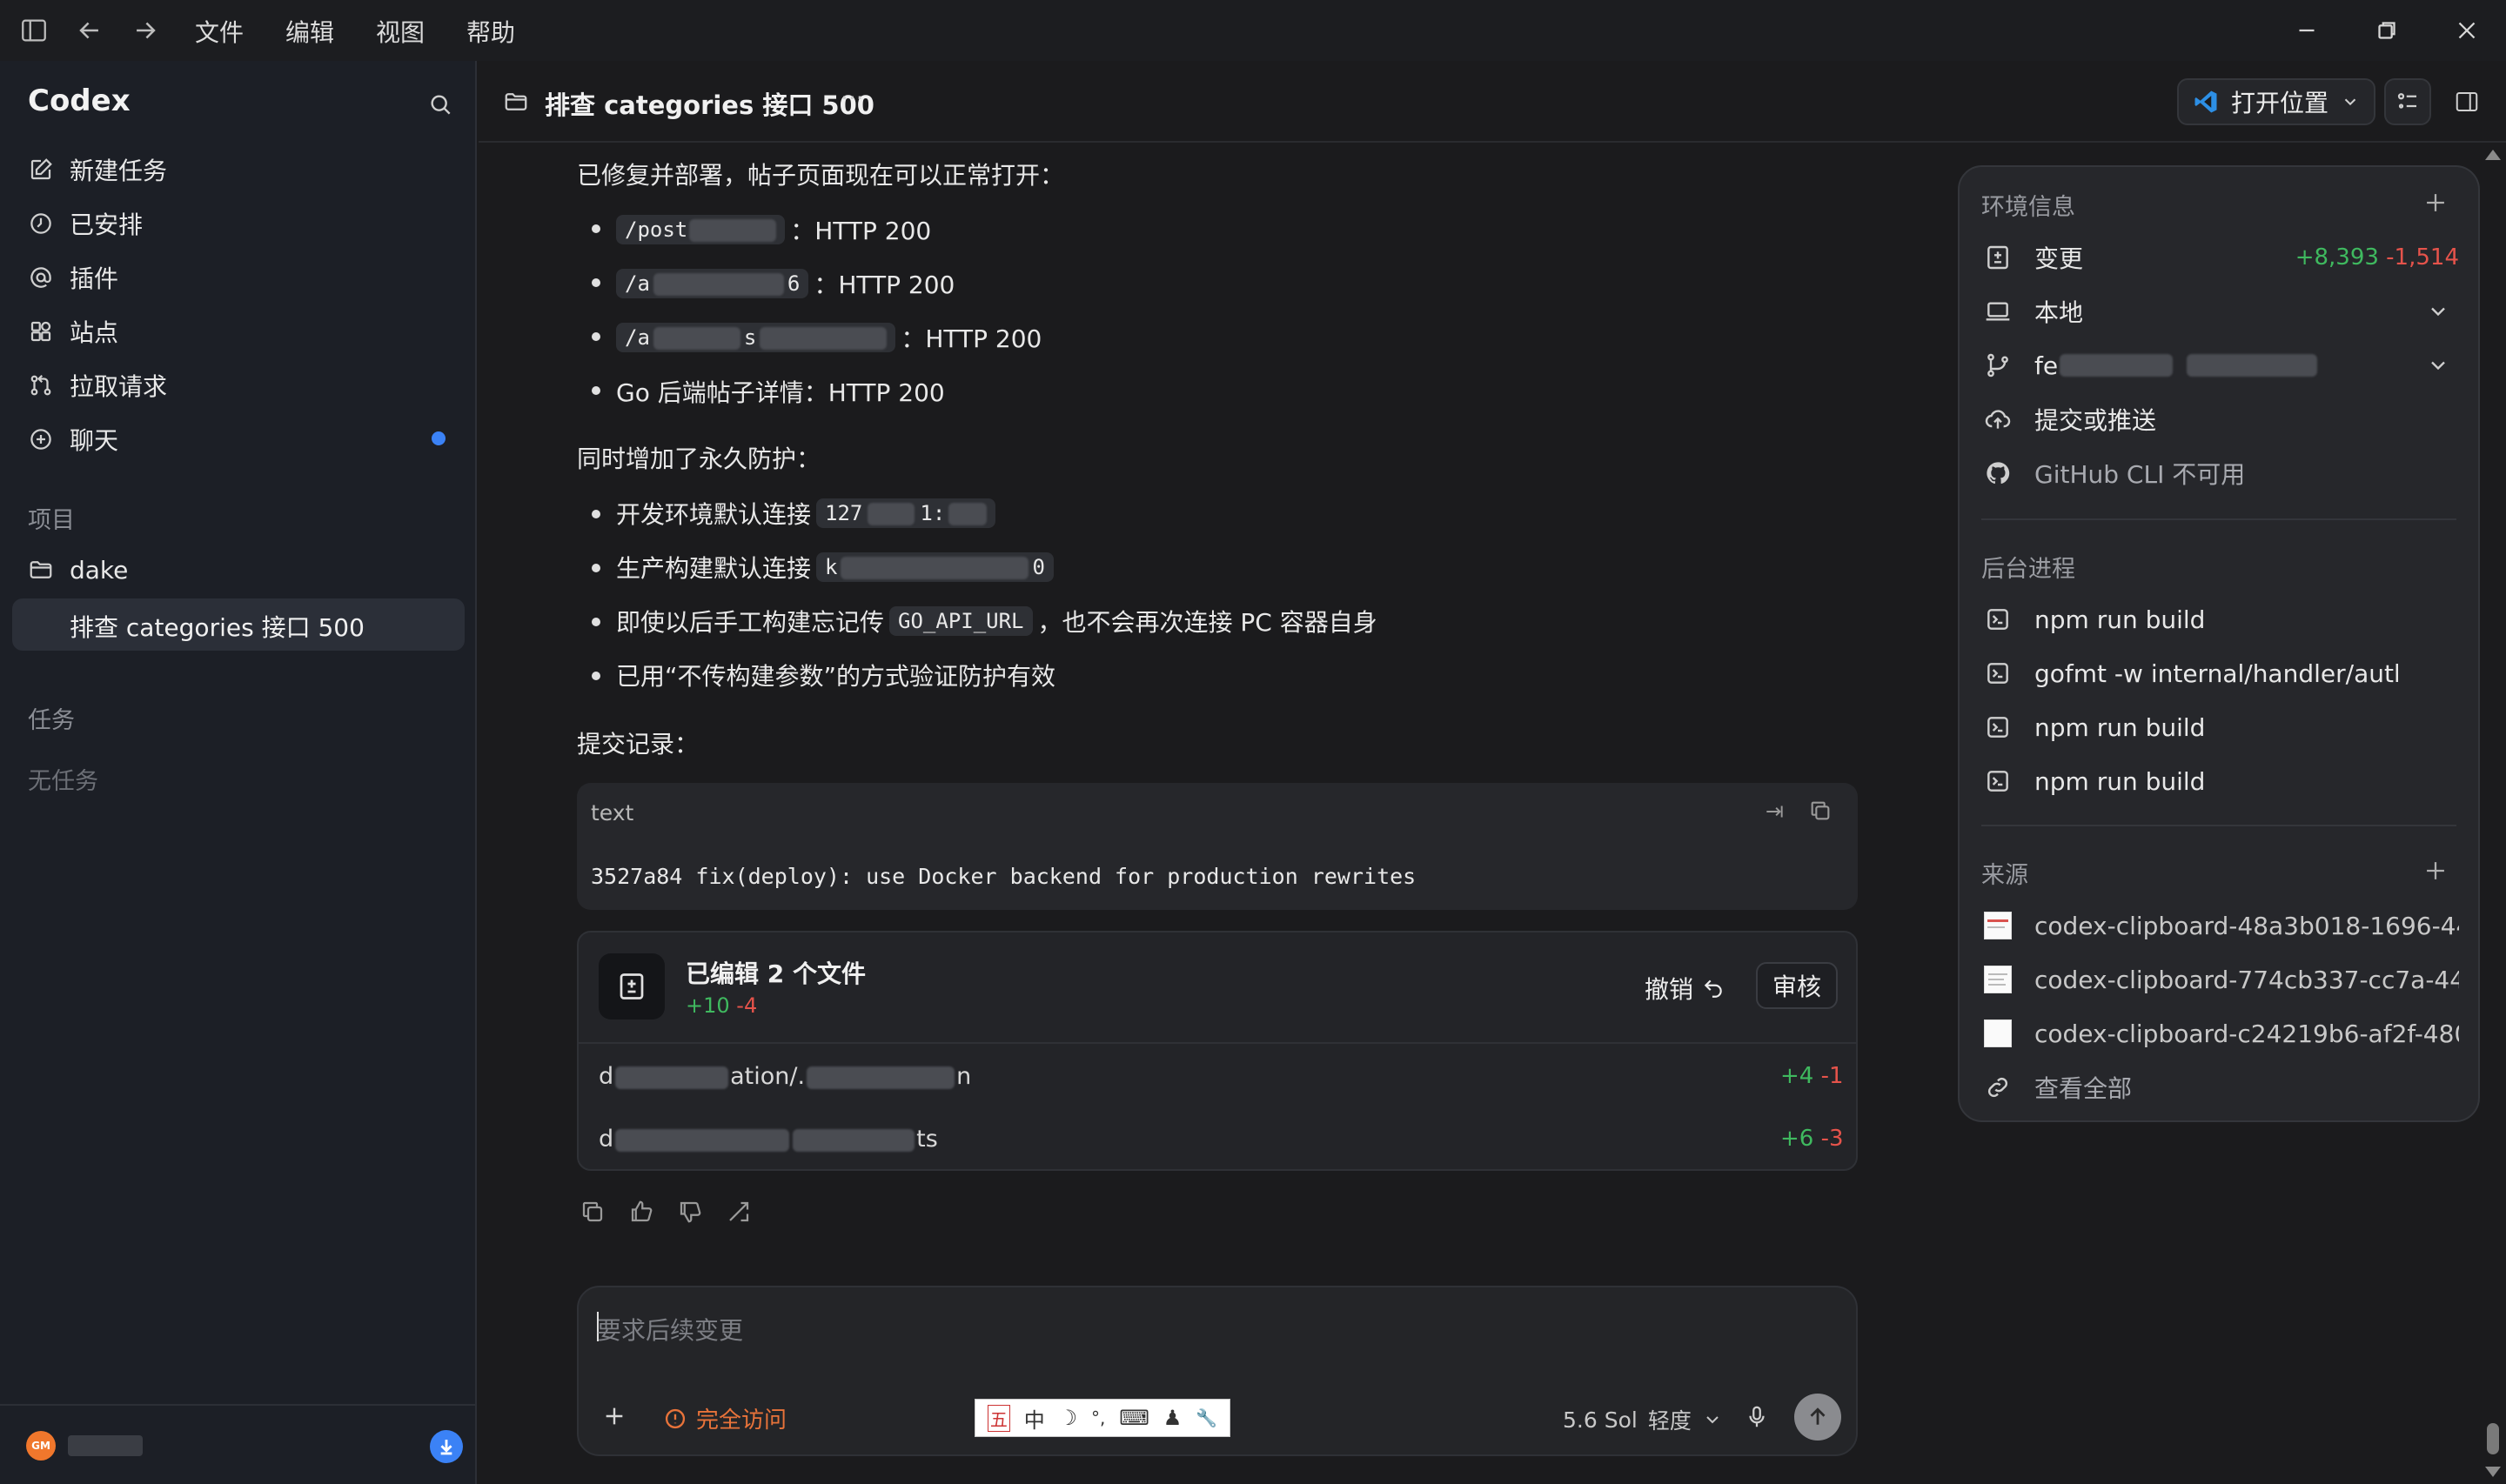 The width and height of the screenshot is (2506, 1484). Describe the element at coordinates (1998, 619) in the screenshot. I see `terminal-icon` at that location.